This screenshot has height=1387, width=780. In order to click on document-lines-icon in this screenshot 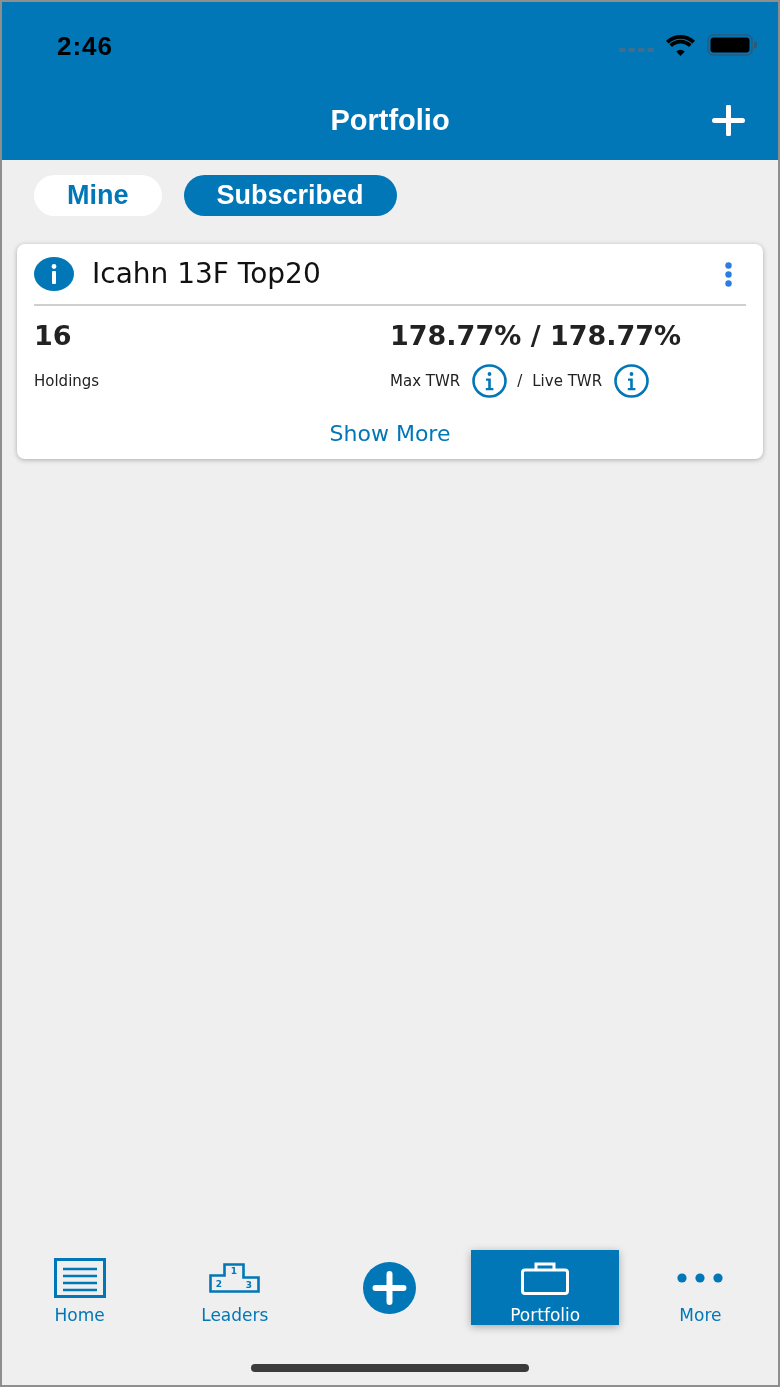, I will do `click(79, 1278)`.